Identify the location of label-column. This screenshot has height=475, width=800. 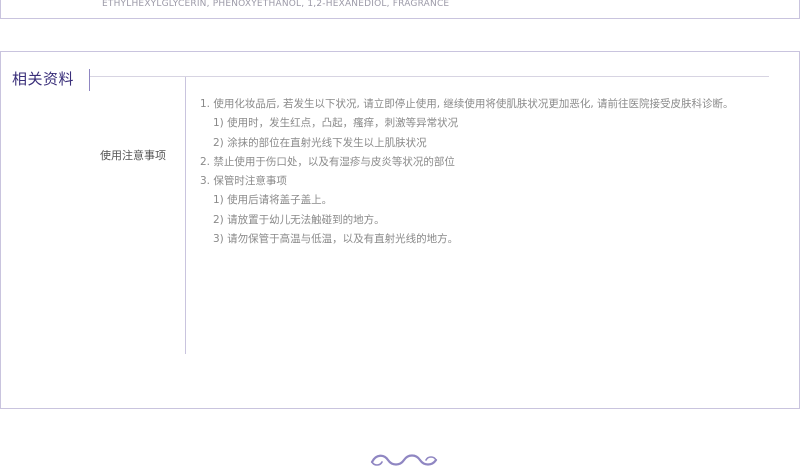
(138, 215).